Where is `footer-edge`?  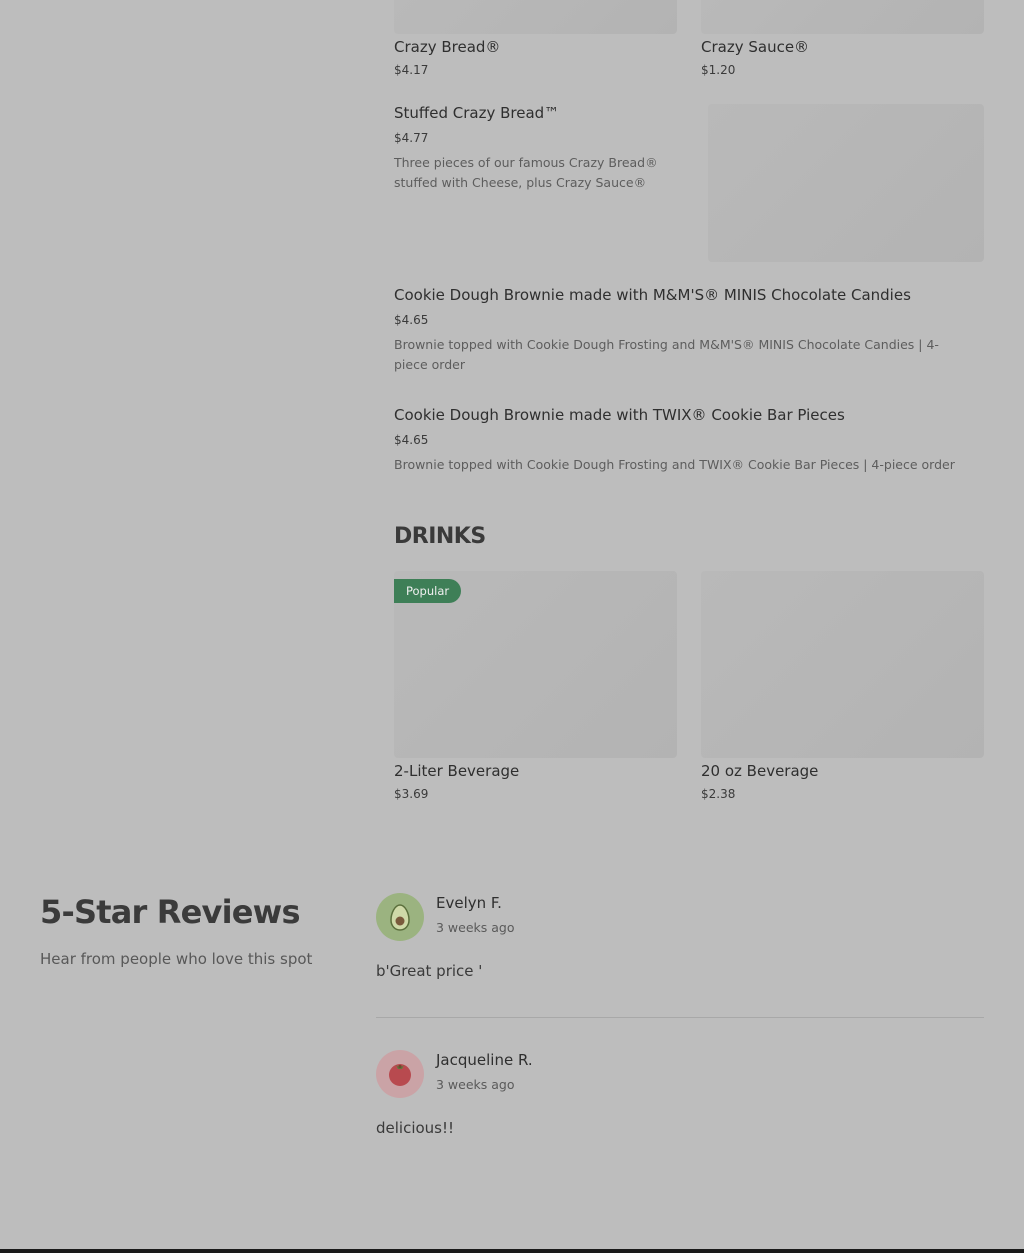
footer-edge is located at coordinates (512, 1251).